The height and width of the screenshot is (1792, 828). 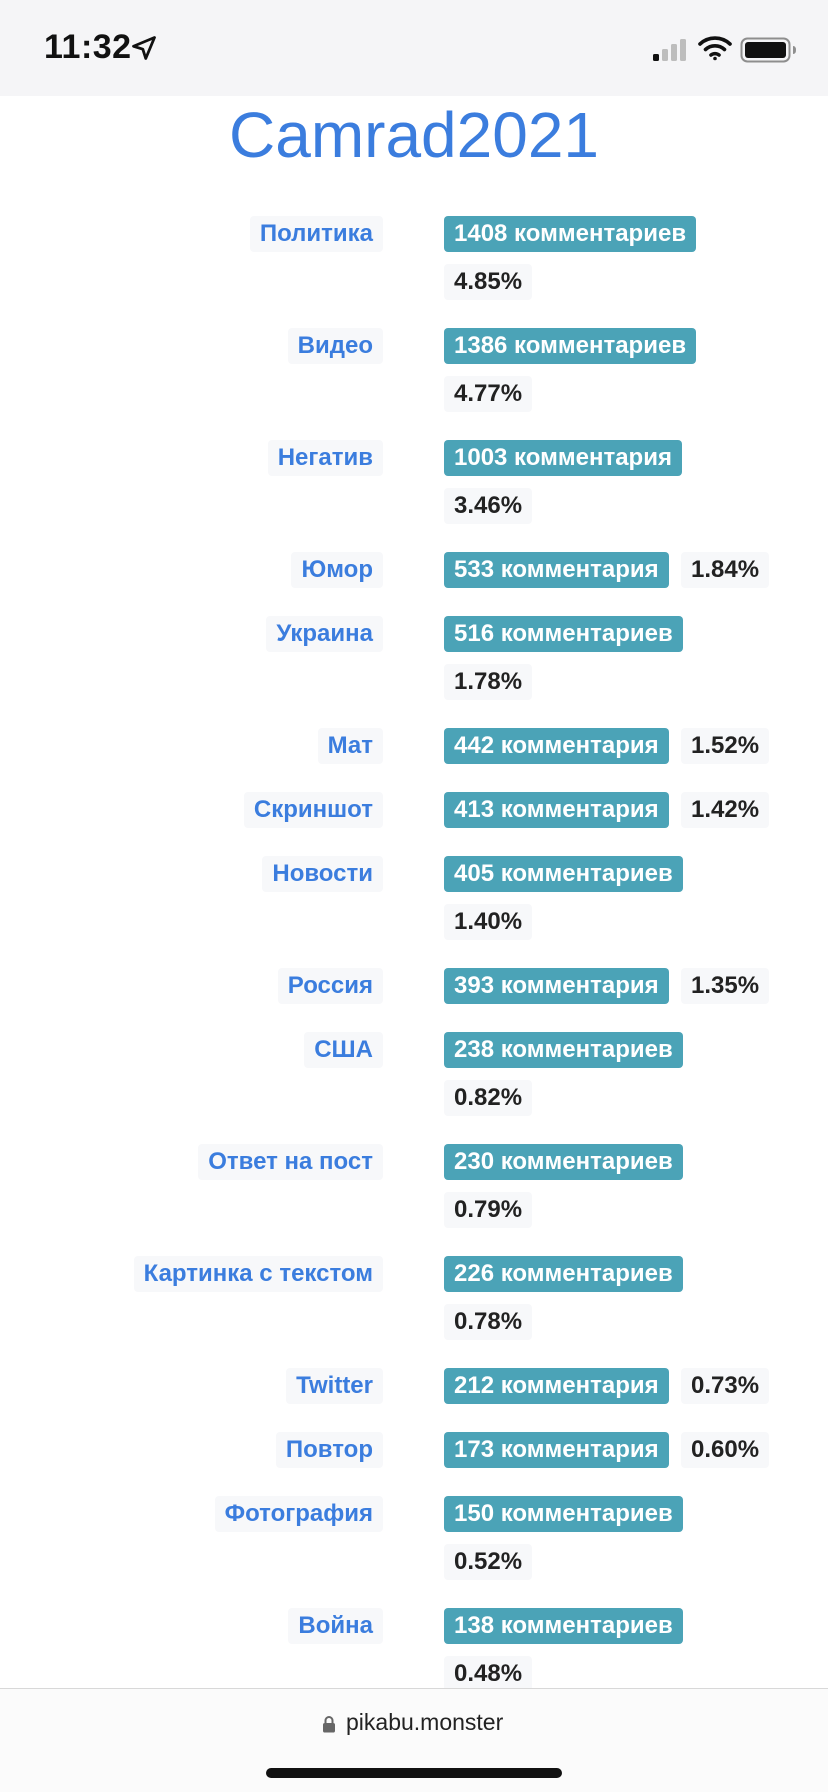 What do you see at coordinates (488, 682) in the screenshot?
I see `percent-badge: 1.78%` at bounding box center [488, 682].